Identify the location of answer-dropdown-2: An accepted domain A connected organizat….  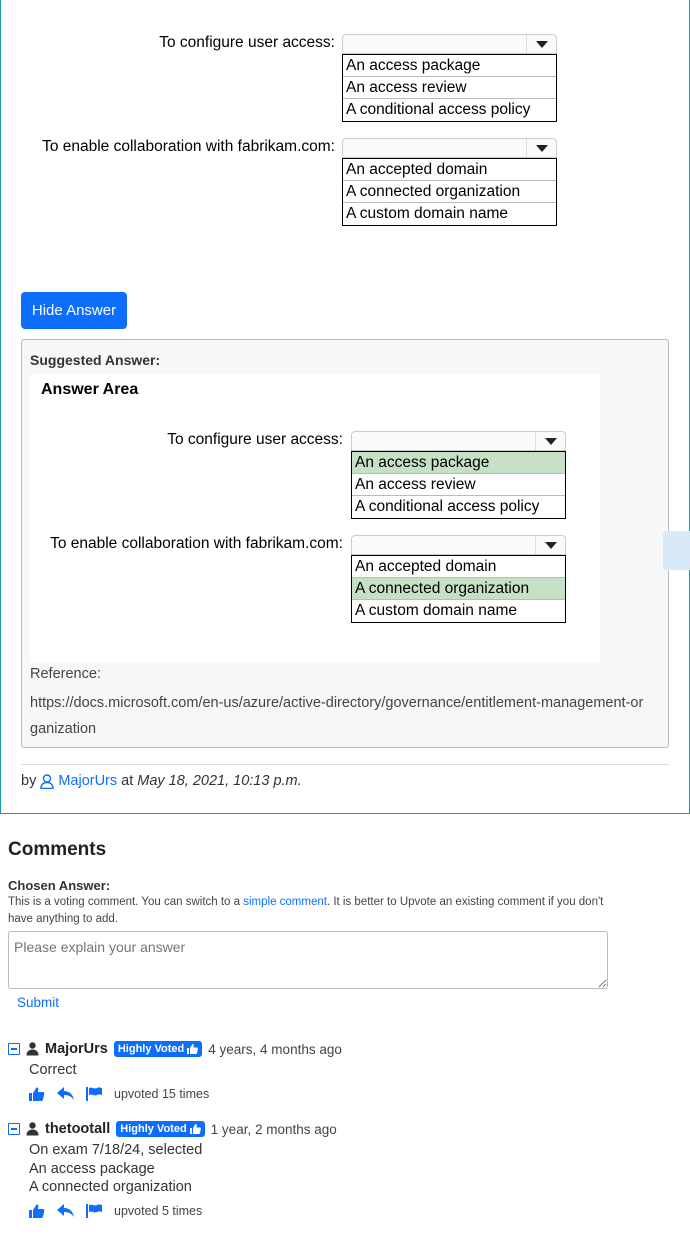
(458, 579).